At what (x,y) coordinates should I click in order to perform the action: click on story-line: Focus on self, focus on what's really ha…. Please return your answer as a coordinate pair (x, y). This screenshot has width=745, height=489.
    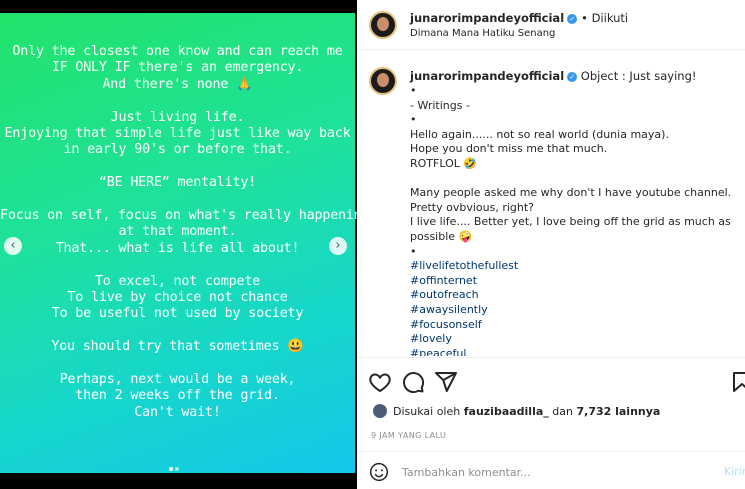
    Looking at the image, I should click on (185, 216).